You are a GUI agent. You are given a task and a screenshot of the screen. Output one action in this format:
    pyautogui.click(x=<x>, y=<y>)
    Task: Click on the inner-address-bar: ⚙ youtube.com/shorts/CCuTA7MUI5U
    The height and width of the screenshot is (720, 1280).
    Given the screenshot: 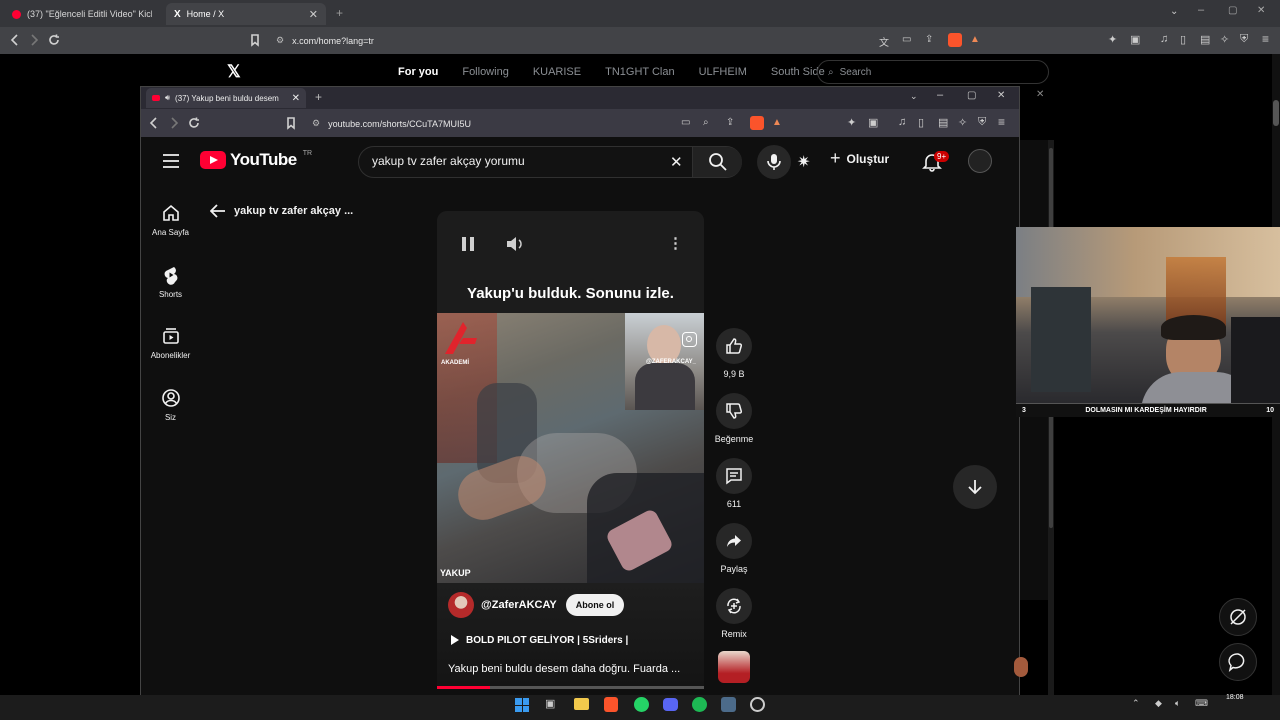 What is the action you would take?
    pyautogui.click(x=551, y=123)
    